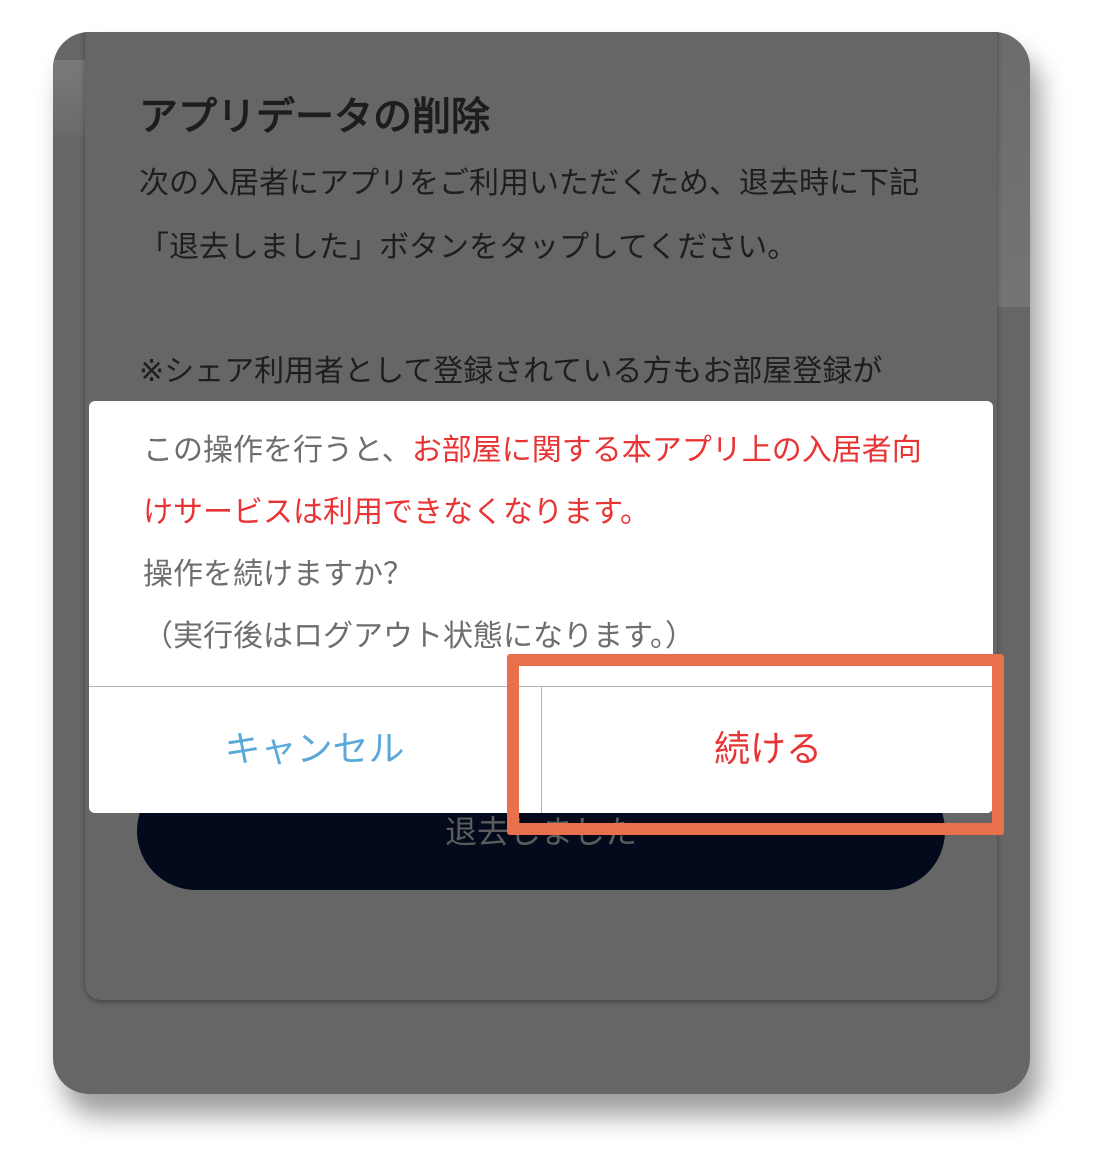 The width and height of the screenshot is (1104, 1149). What do you see at coordinates (314, 750) in the screenshot?
I see `cancel-button: キャンセル` at bounding box center [314, 750].